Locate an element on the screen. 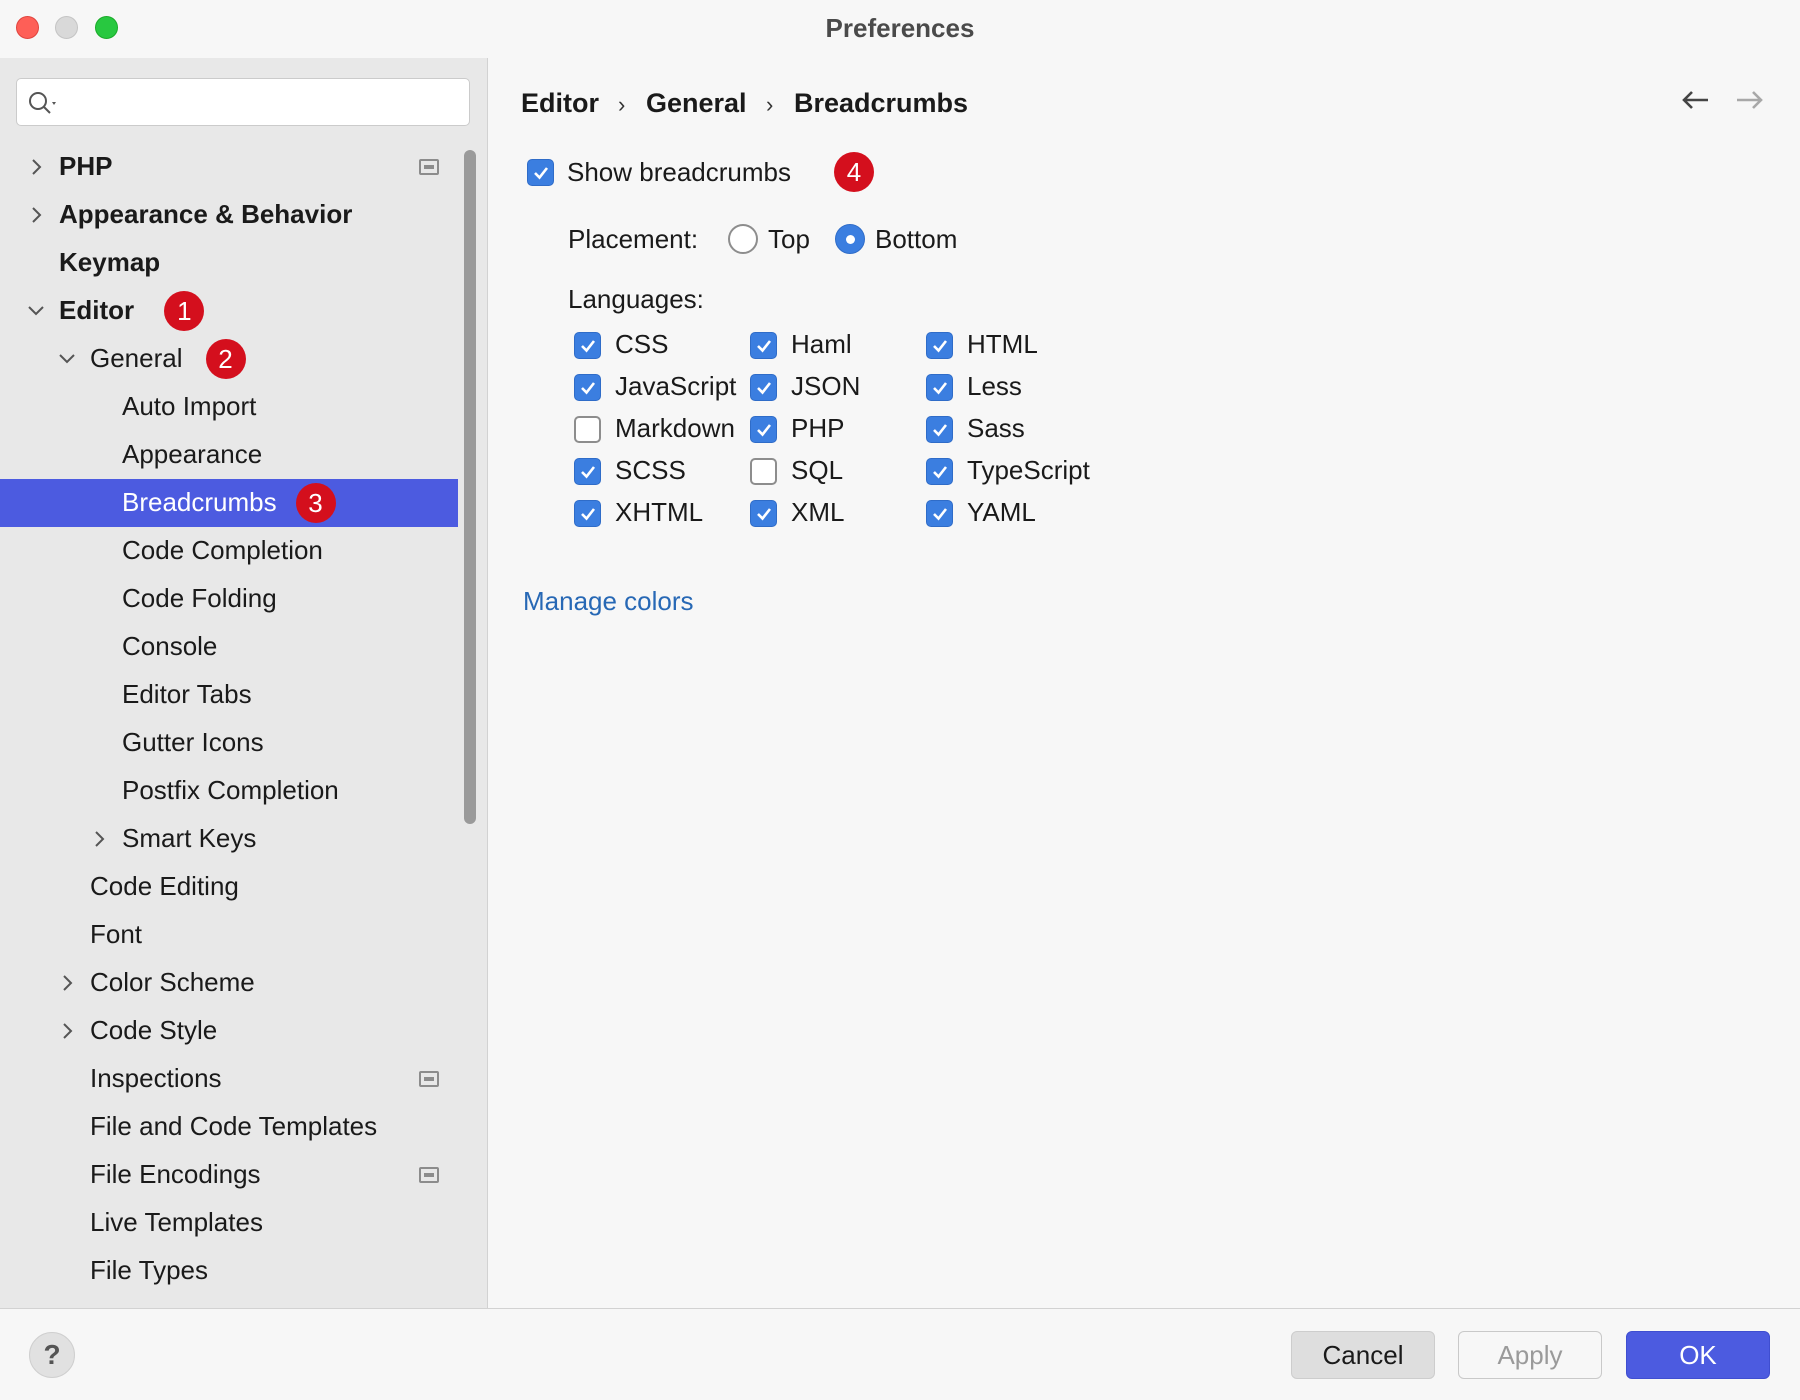 Image resolution: width=1800 pixels, height=1400 pixels. sidebar-item-label: File Types is located at coordinates (149, 1270).